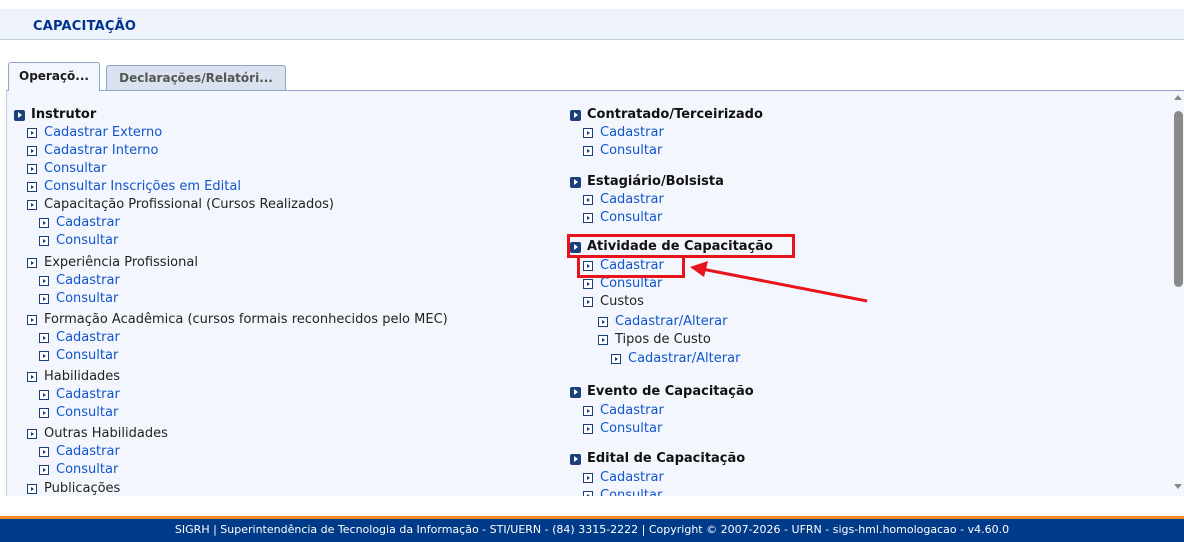 The width and height of the screenshot is (1184, 542). What do you see at coordinates (79, 452) in the screenshot?
I see `menu-item-outras-cadastrar: Cadastrar` at bounding box center [79, 452].